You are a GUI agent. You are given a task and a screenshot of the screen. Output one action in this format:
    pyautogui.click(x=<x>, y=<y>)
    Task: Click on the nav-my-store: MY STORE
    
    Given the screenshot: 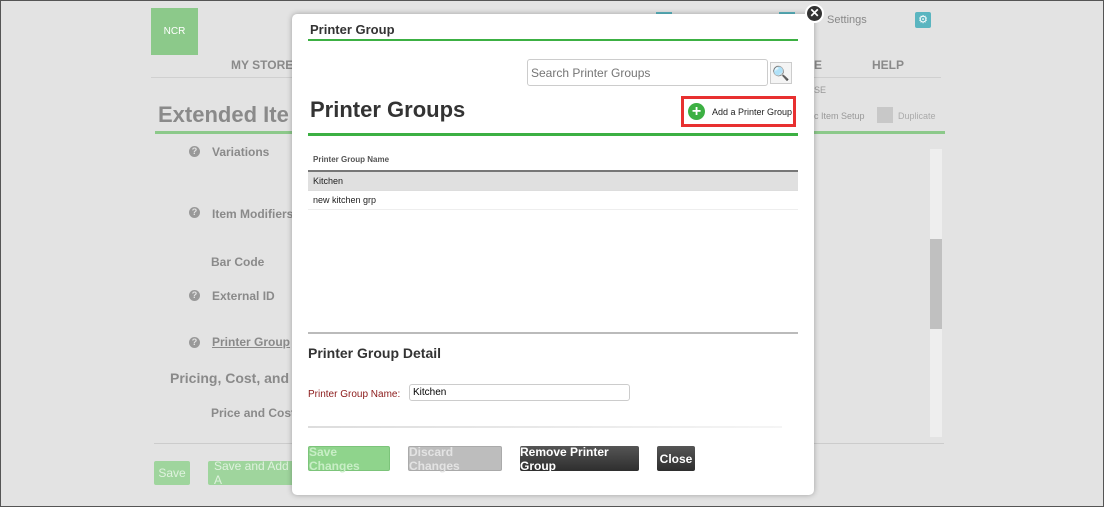 What is the action you would take?
    pyautogui.click(x=262, y=65)
    